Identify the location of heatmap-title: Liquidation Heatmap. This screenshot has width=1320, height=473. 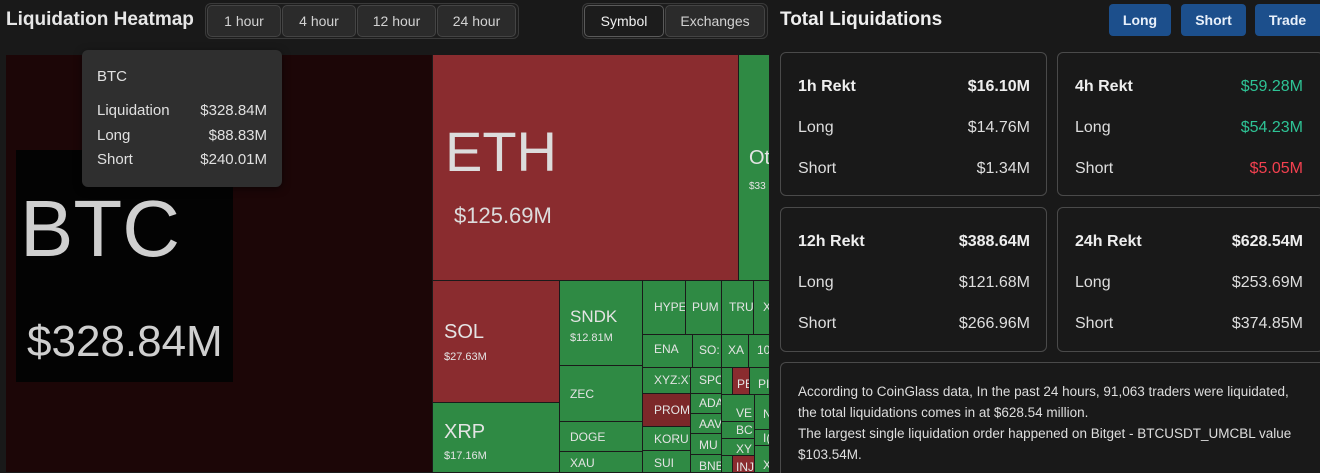
(100, 19).